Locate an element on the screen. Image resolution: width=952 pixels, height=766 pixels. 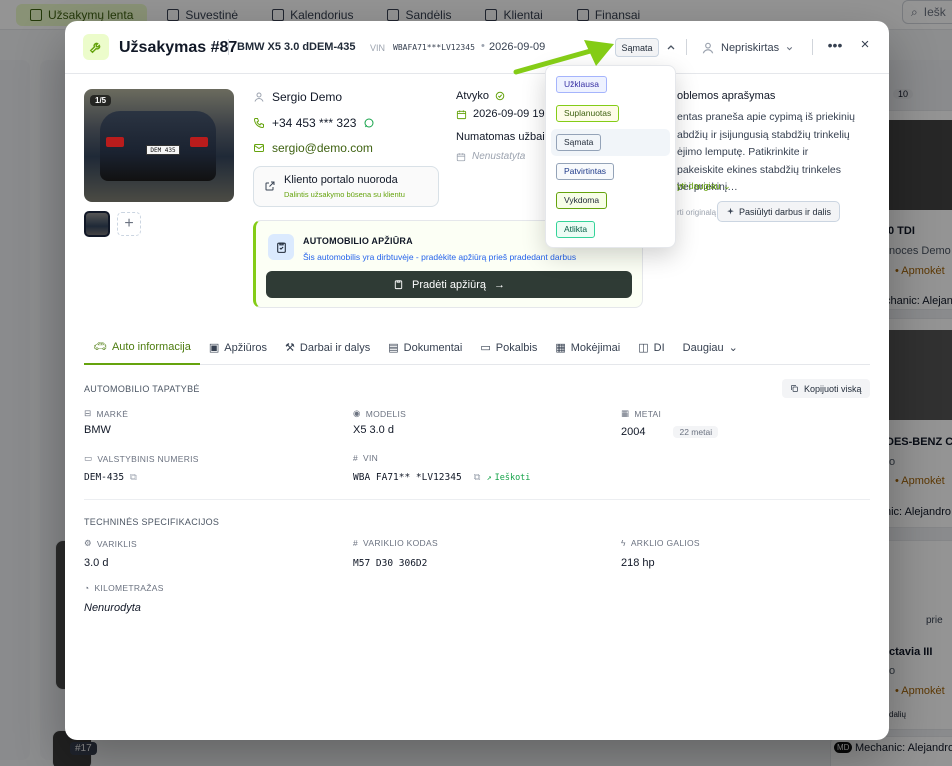
show-original-link: rti originalą is located at coordinates (696, 212).